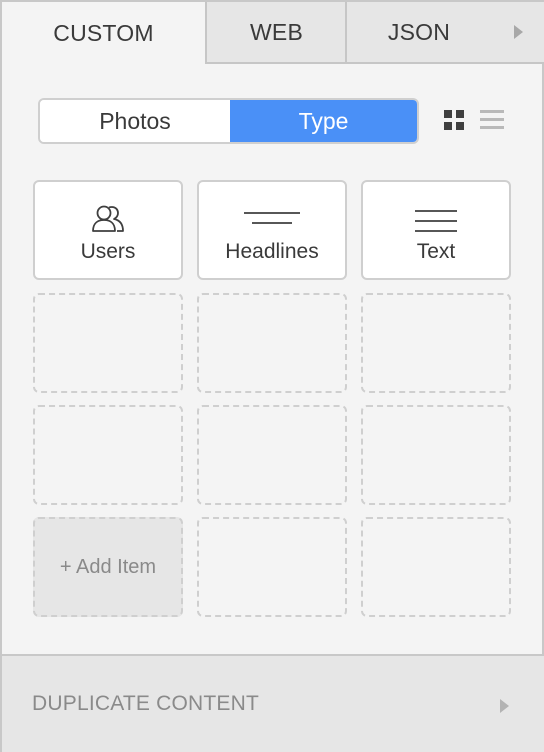 The width and height of the screenshot is (544, 752). I want to click on item-label: Headlines, so click(272, 251).